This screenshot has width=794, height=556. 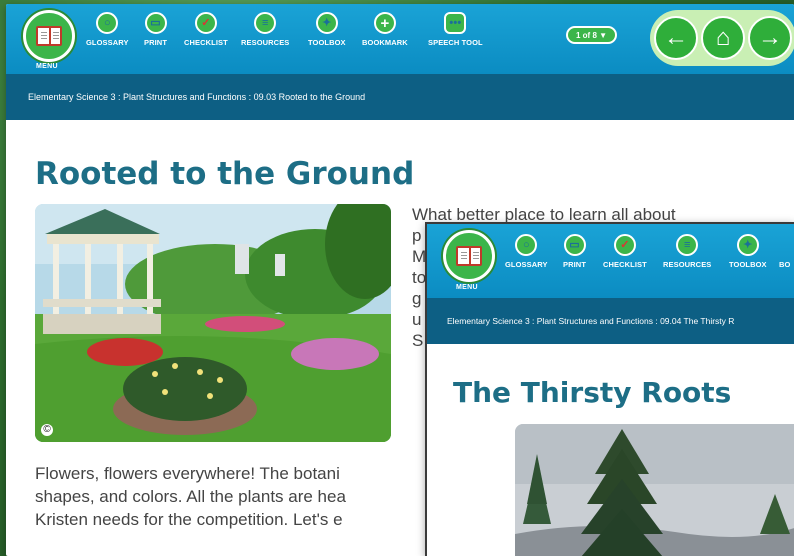 I want to click on clipped-icon, so click(x=786, y=245).